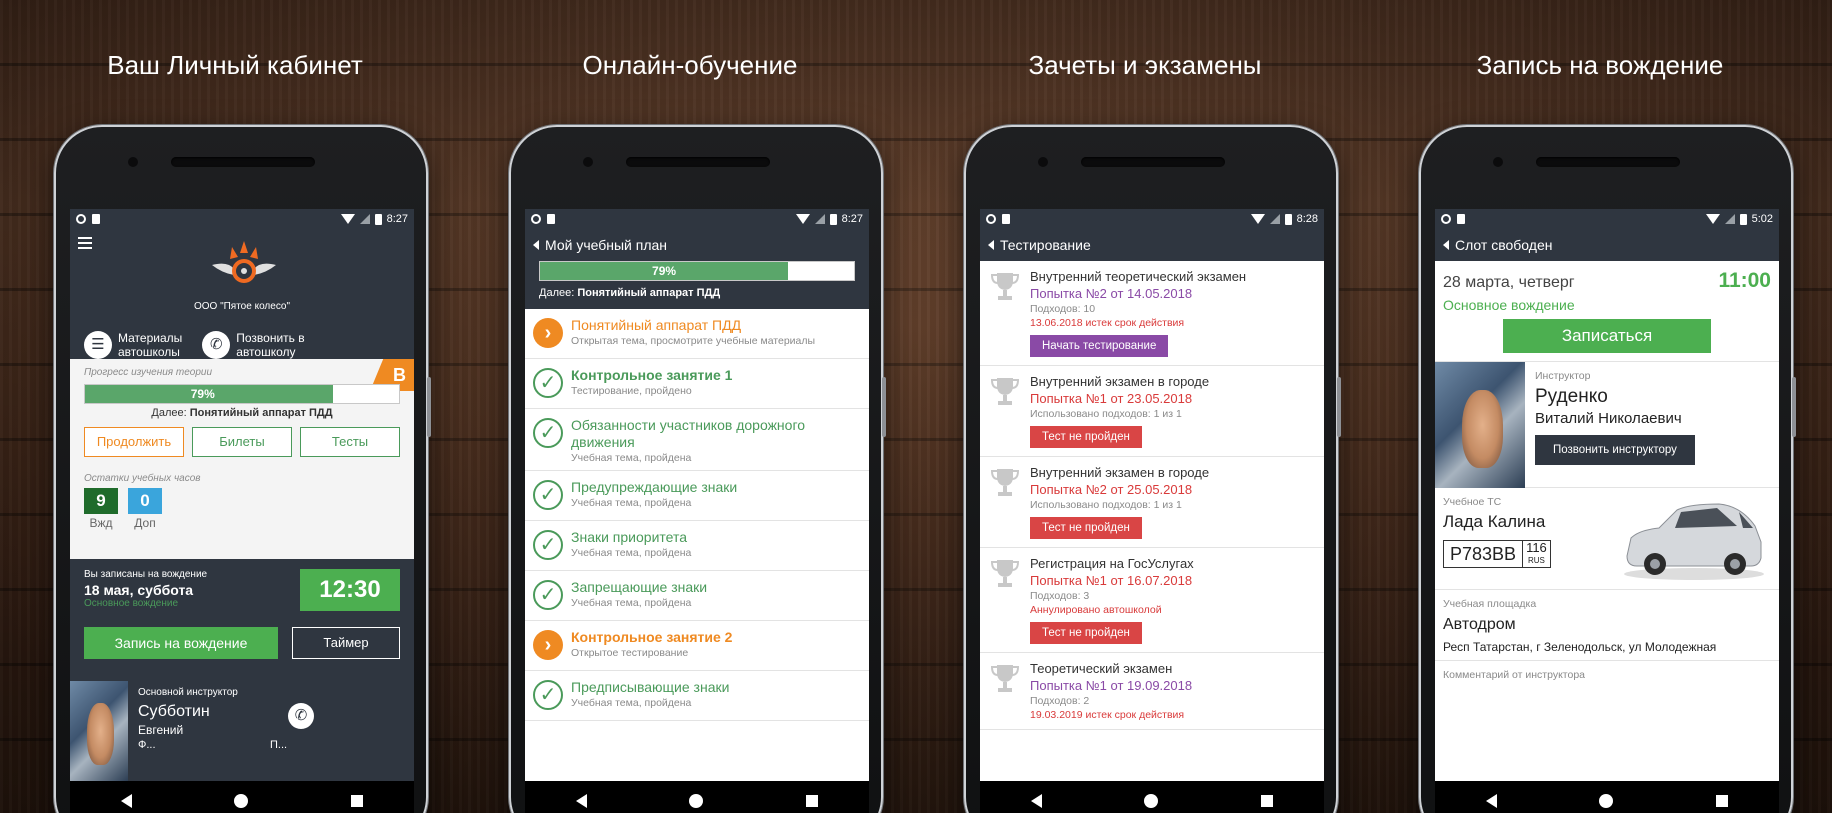 This screenshot has height=813, width=1832. What do you see at coordinates (1111, 293) in the screenshot?
I see `test-attempt: Попытка №2 от 14.05.2018` at bounding box center [1111, 293].